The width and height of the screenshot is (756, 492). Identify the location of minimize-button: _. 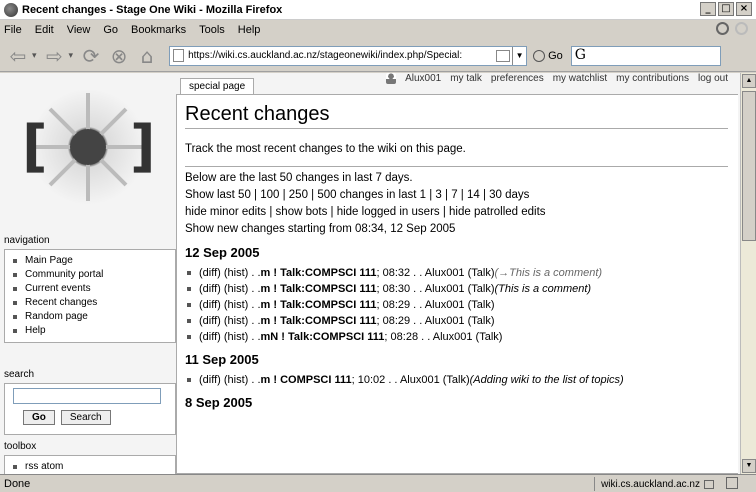
(708, 9).